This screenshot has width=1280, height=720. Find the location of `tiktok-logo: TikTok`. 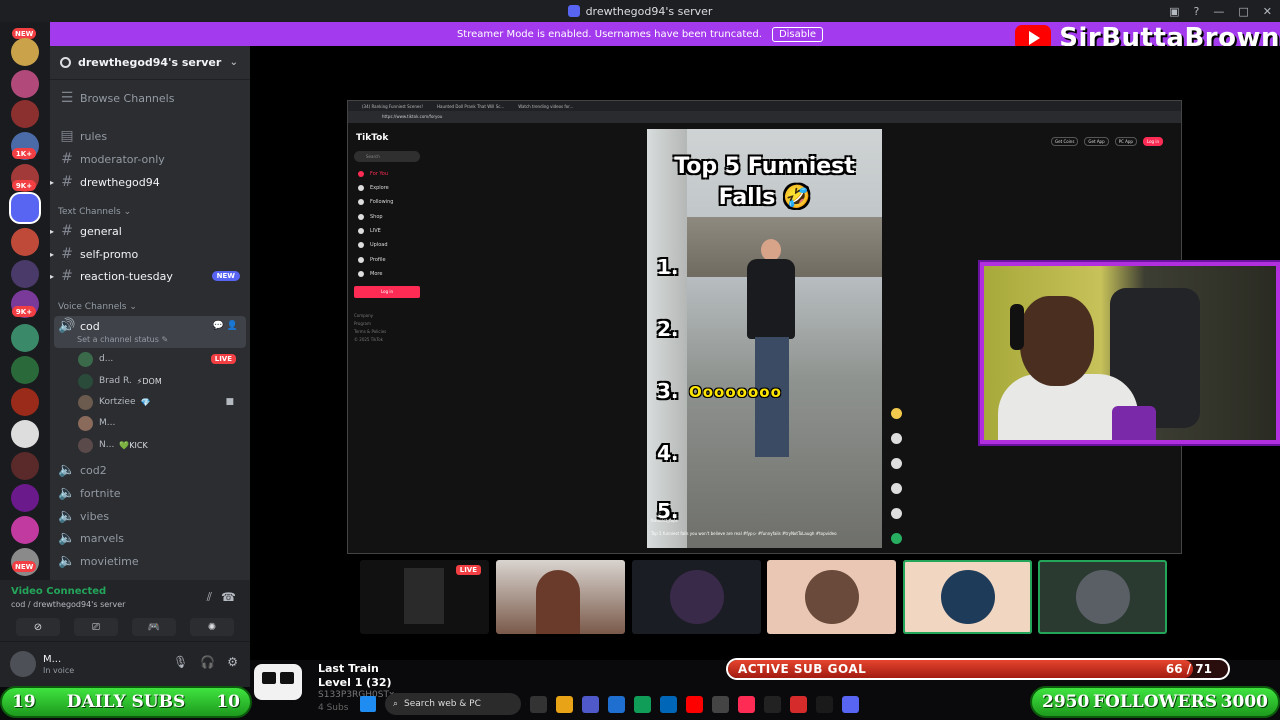

tiktok-logo: TikTok is located at coordinates (372, 138).